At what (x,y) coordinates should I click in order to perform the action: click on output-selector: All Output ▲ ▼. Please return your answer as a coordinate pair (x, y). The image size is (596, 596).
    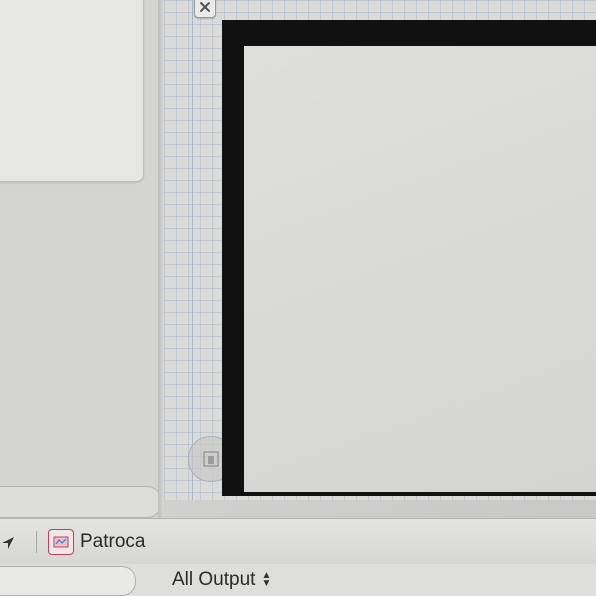
    Looking at the image, I should click on (221, 580).